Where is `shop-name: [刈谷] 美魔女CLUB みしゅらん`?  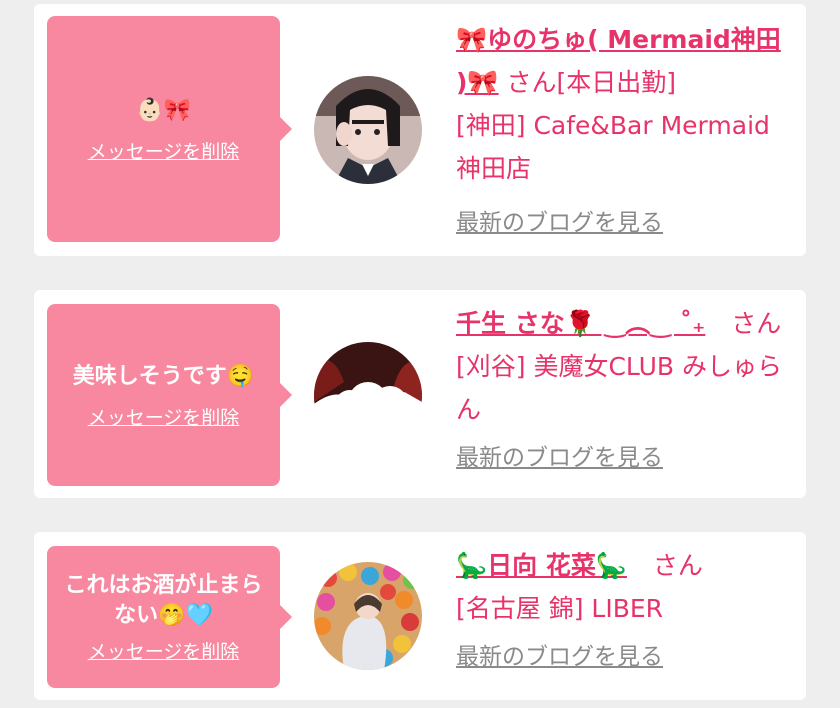
shop-name: [刈谷] 美魔女CLUB みしゅらん is located at coordinates (619, 388).